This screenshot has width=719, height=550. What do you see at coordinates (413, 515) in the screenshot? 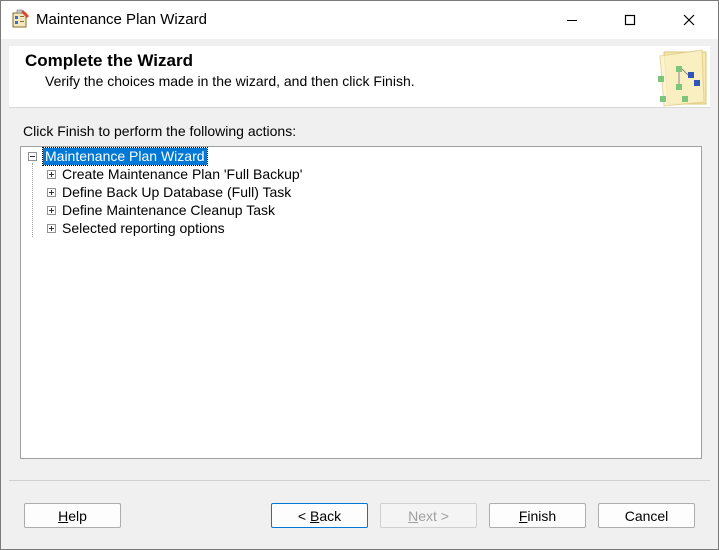
I see `next-mnemonic: N` at bounding box center [413, 515].